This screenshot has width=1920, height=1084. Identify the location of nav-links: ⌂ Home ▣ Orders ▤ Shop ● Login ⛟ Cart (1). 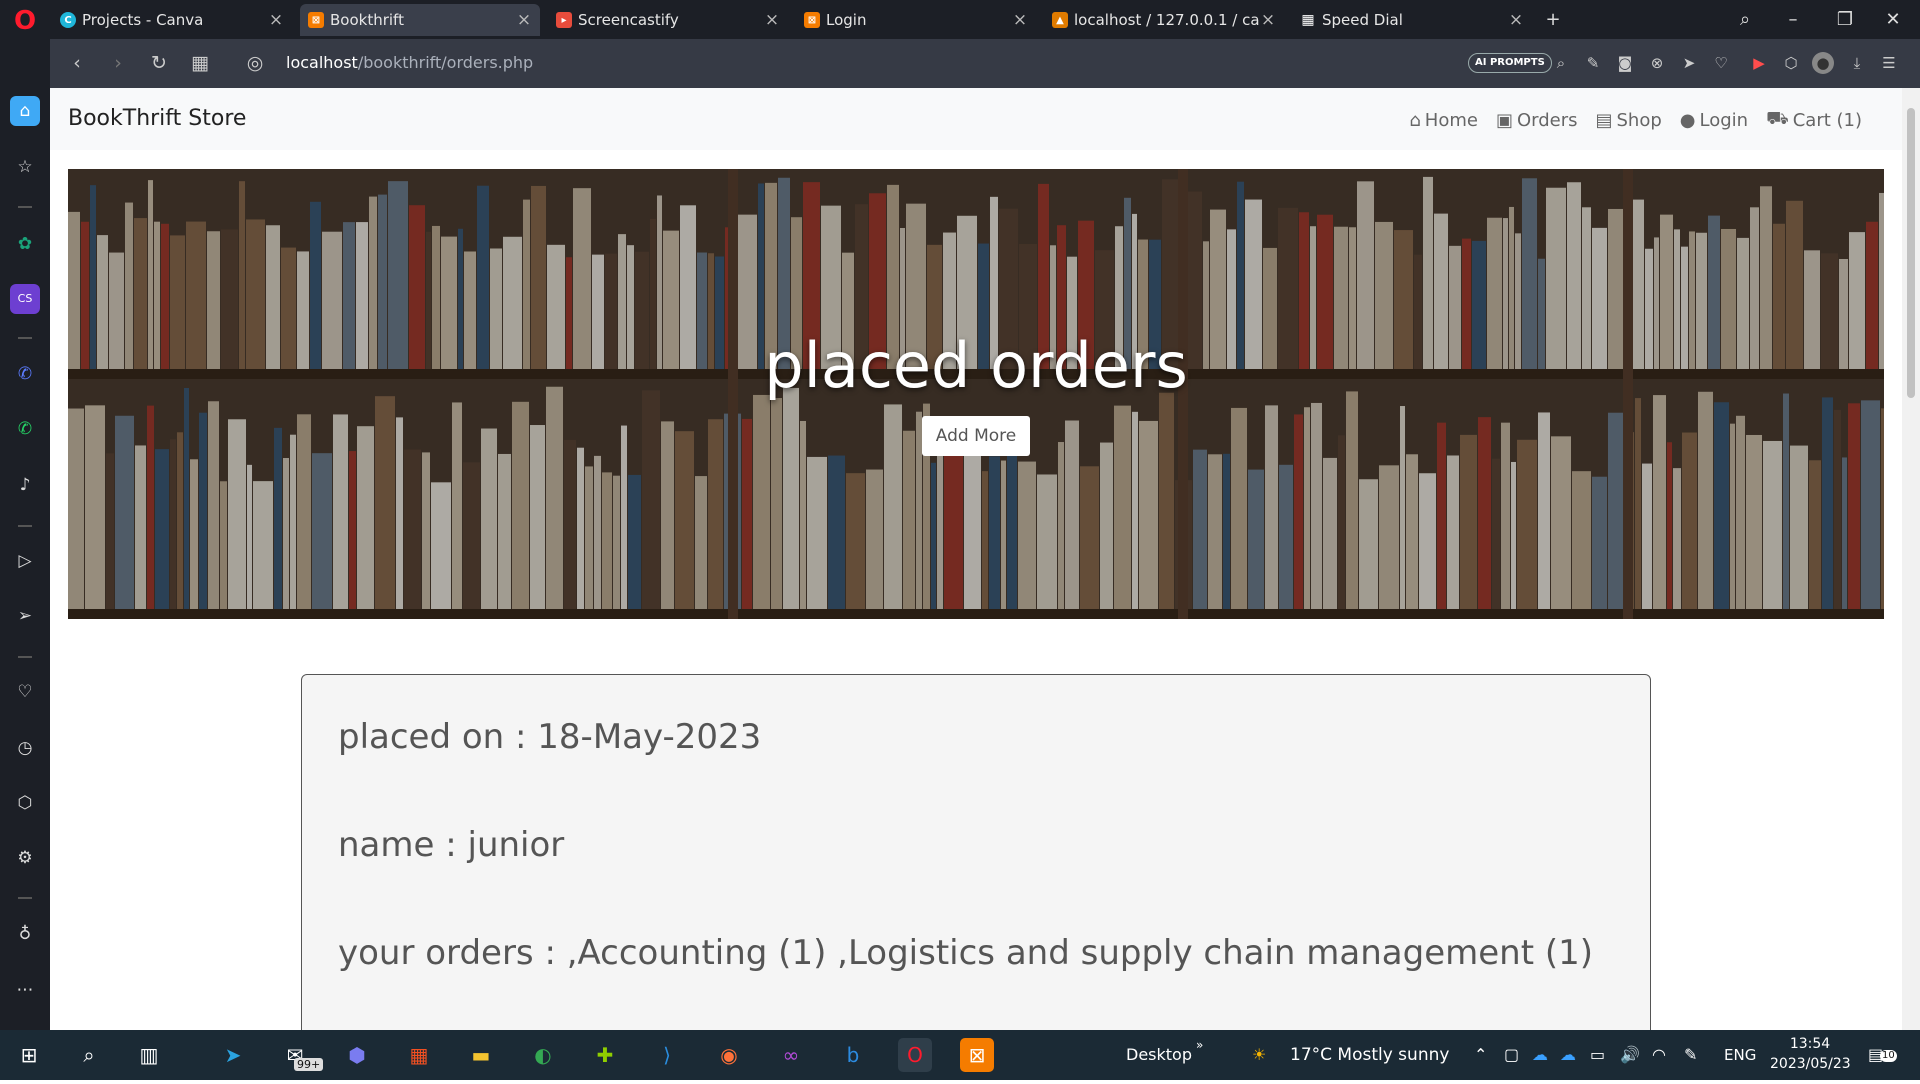
(1635, 120).